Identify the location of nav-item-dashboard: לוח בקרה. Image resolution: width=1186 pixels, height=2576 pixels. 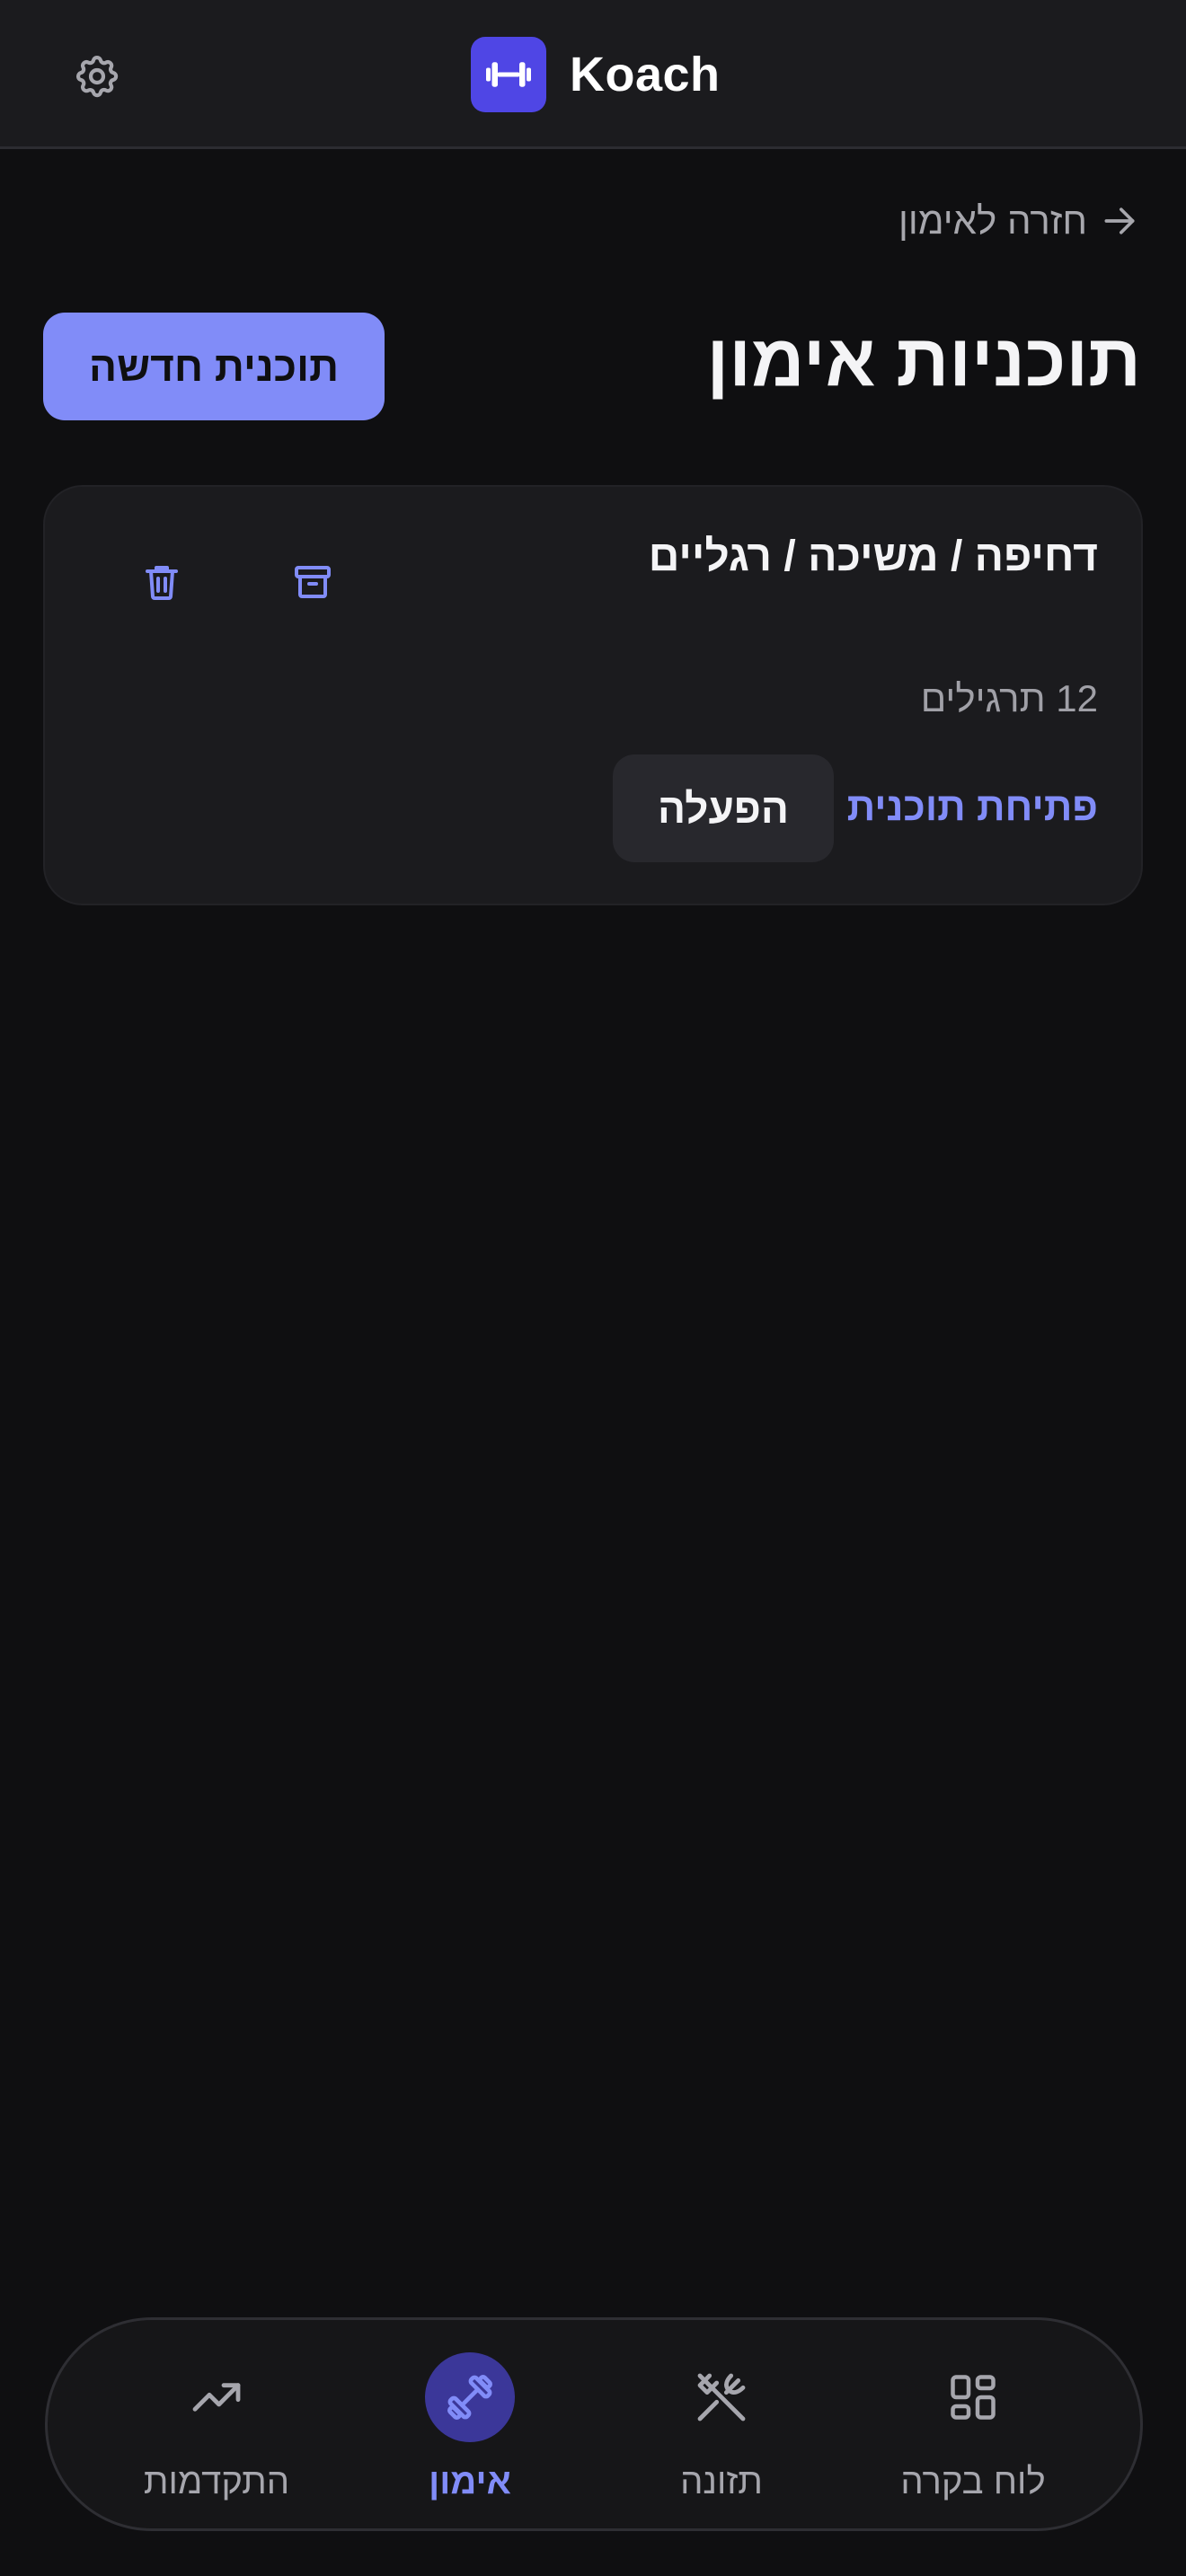
(973, 2427).